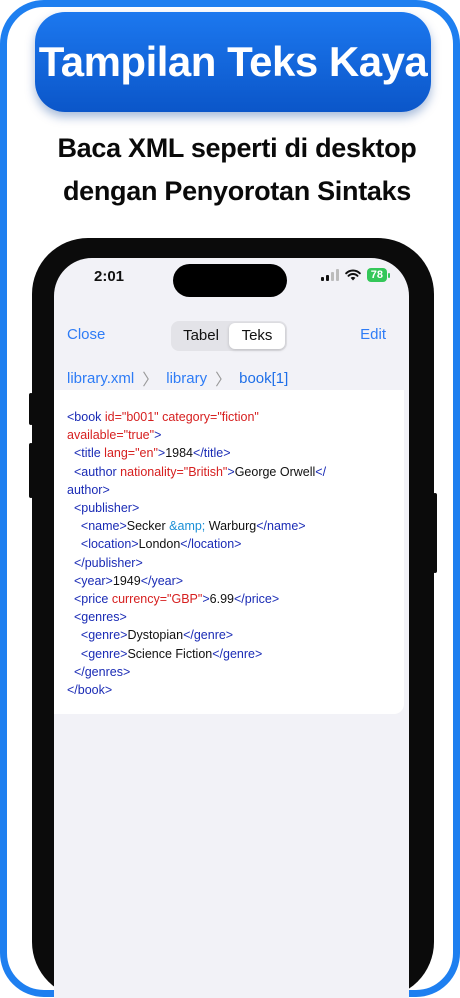 Image resolution: width=460 pixels, height=998 pixels. I want to click on xml-tag: <price, so click(89, 599).